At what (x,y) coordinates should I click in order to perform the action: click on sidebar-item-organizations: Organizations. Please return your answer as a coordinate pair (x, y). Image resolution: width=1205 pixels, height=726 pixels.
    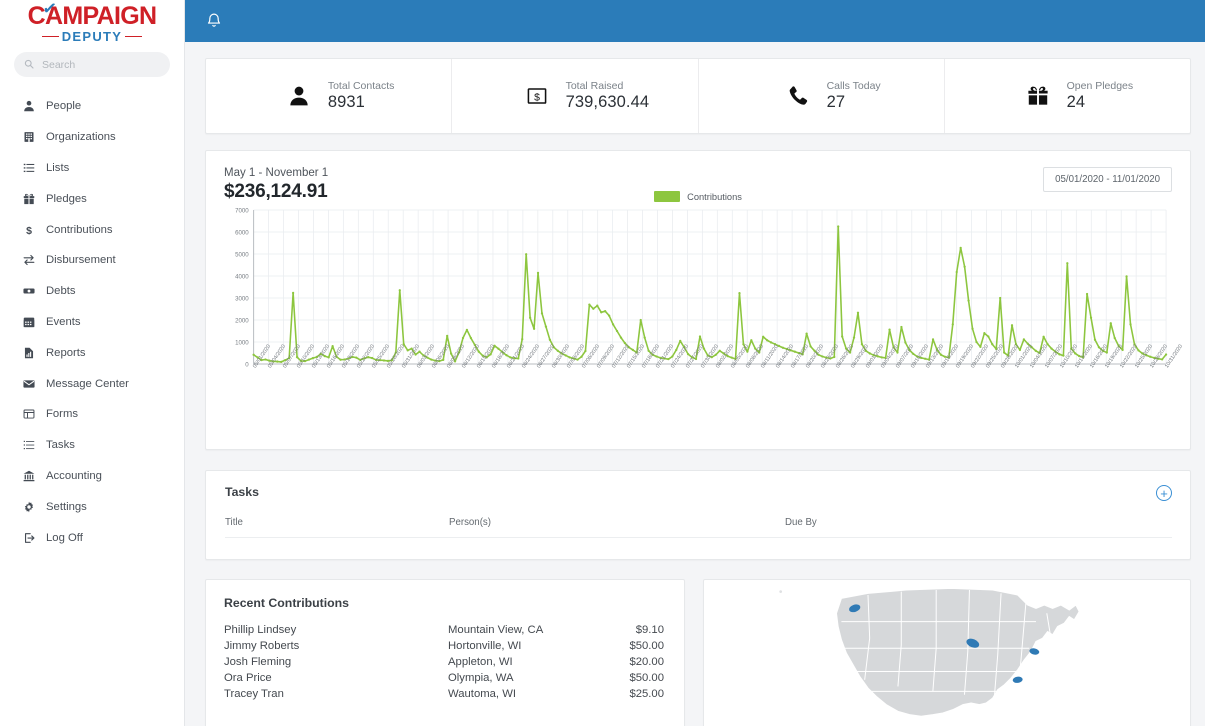
    Looking at the image, I should click on (92, 137).